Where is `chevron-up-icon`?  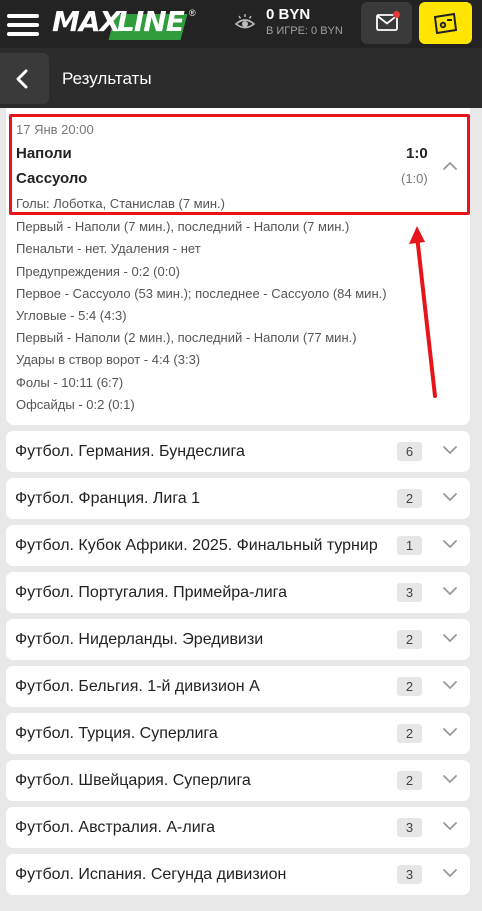 chevron-up-icon is located at coordinates (450, 167).